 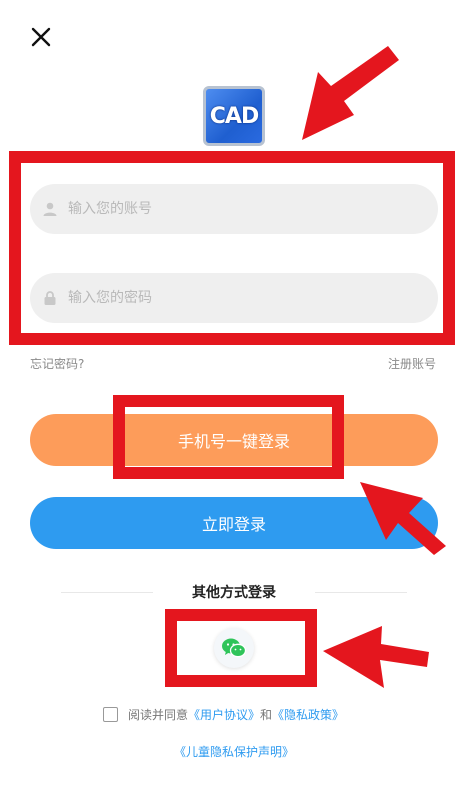 I want to click on agreement-checkbox, so click(x=110, y=714).